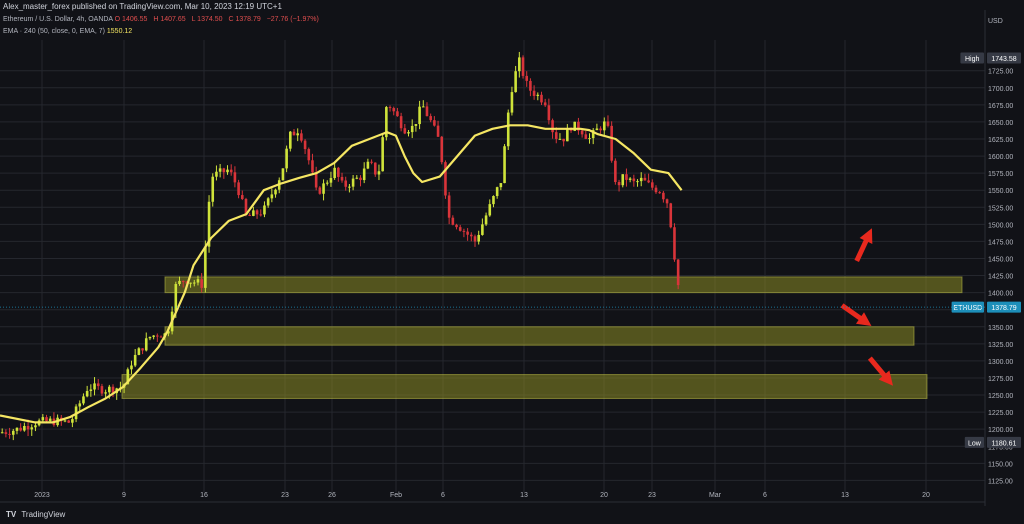 This screenshot has width=1024, height=524. What do you see at coordinates (1000, 294) in the screenshot?
I see `y-tick-label: 1400.00` at bounding box center [1000, 294].